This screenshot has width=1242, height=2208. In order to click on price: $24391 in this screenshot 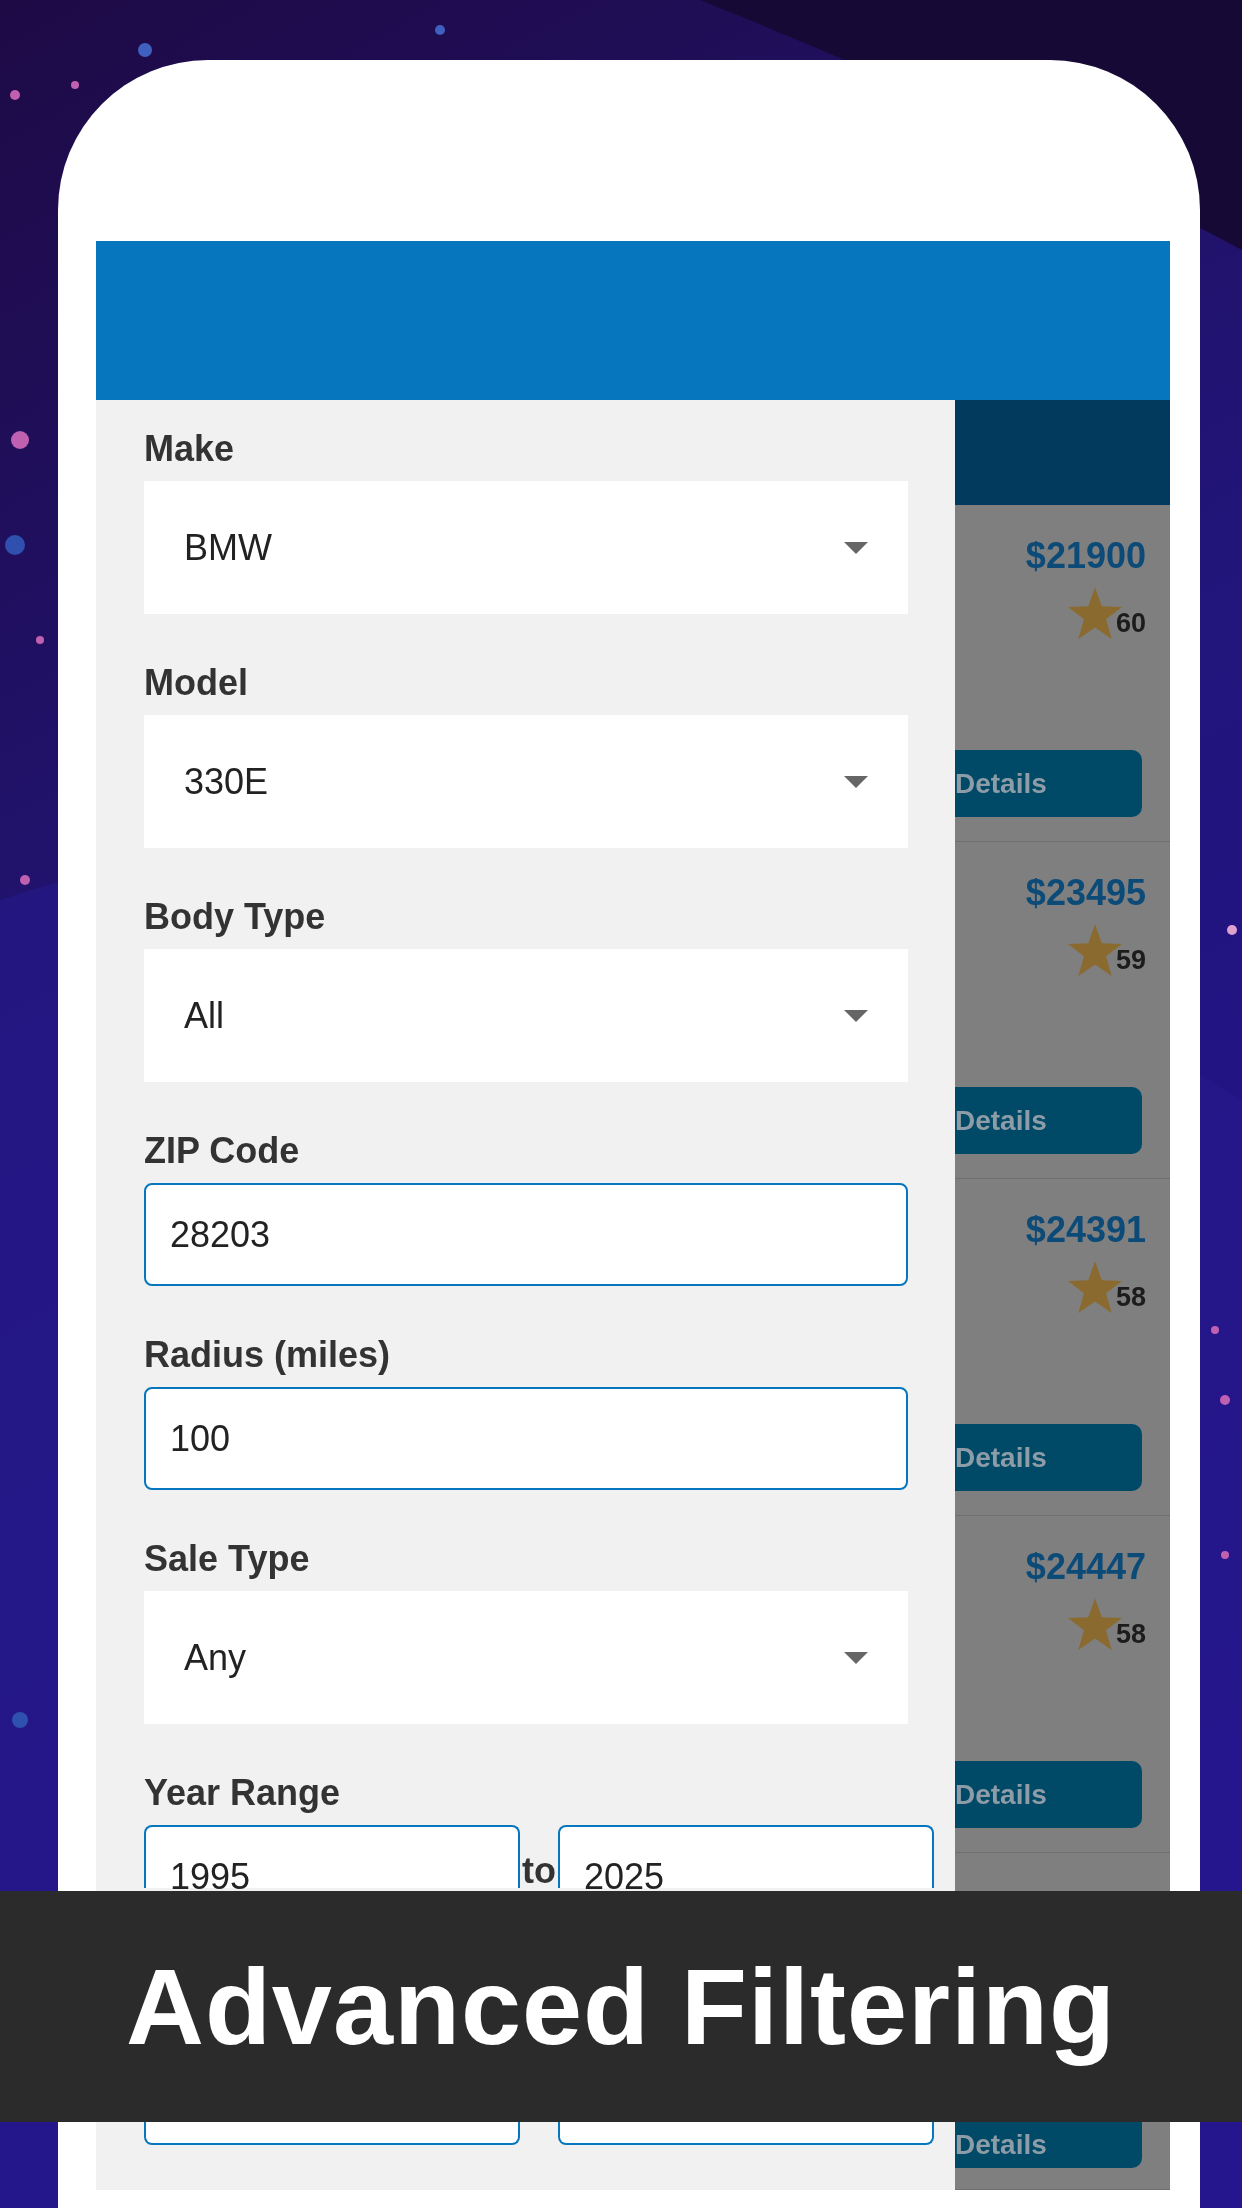, I will do `click(1085, 1230)`.